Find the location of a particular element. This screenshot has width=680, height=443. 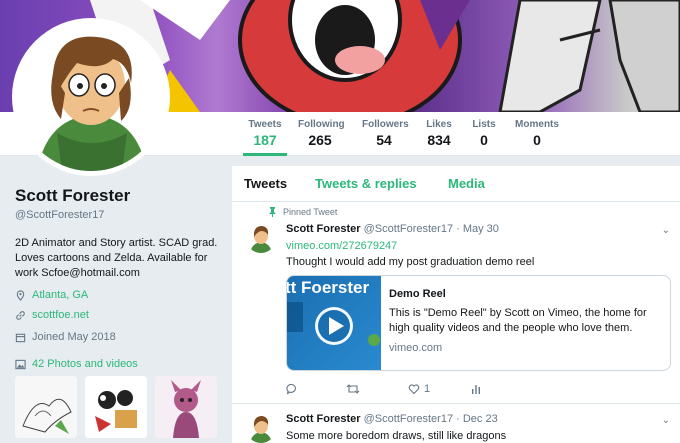

stat-lists: Lists 0 is located at coordinates (484, 133).